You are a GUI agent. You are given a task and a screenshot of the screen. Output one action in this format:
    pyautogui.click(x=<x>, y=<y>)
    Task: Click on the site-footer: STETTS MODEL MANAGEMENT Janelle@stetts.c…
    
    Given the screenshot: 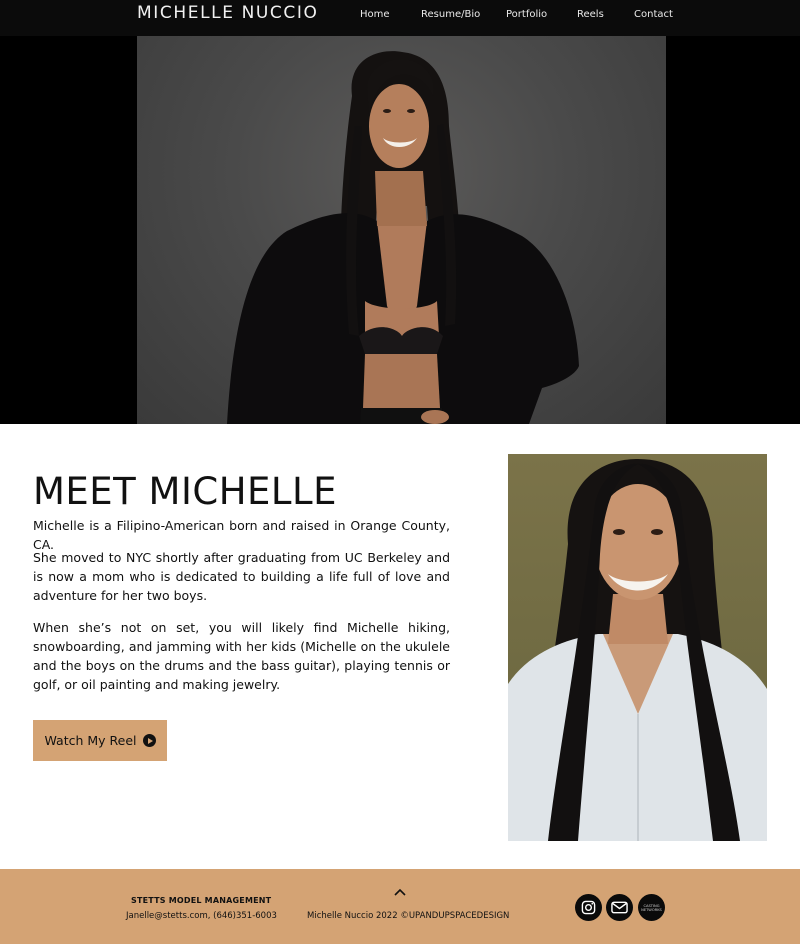 What is the action you would take?
    pyautogui.click(x=400, y=906)
    